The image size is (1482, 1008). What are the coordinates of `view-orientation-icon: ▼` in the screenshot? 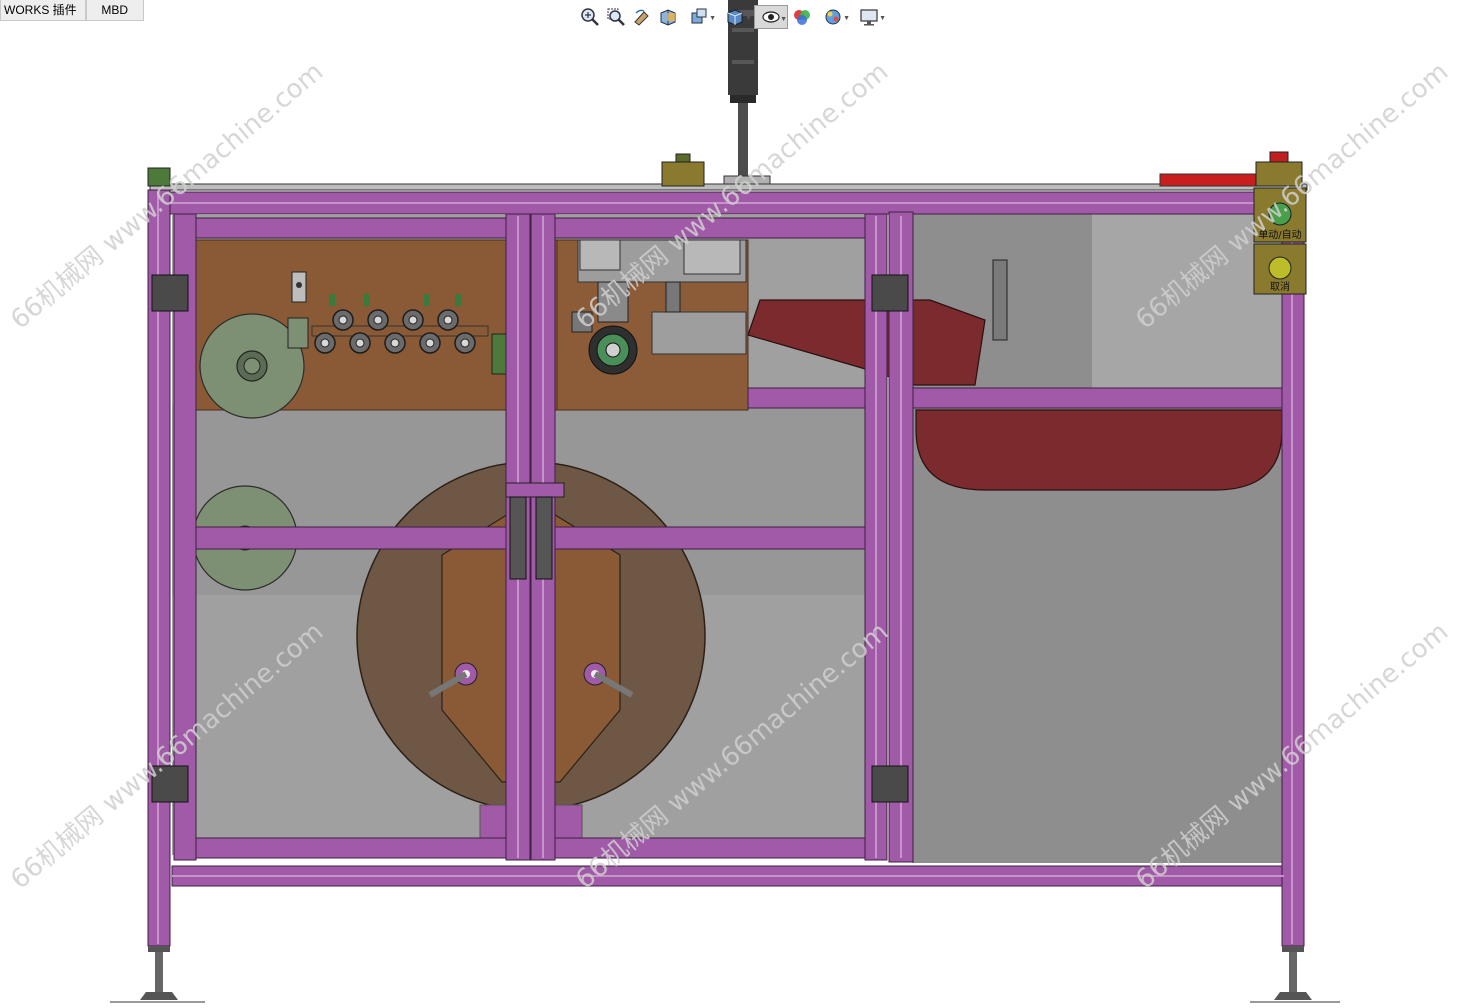 It's located at (735, 17).